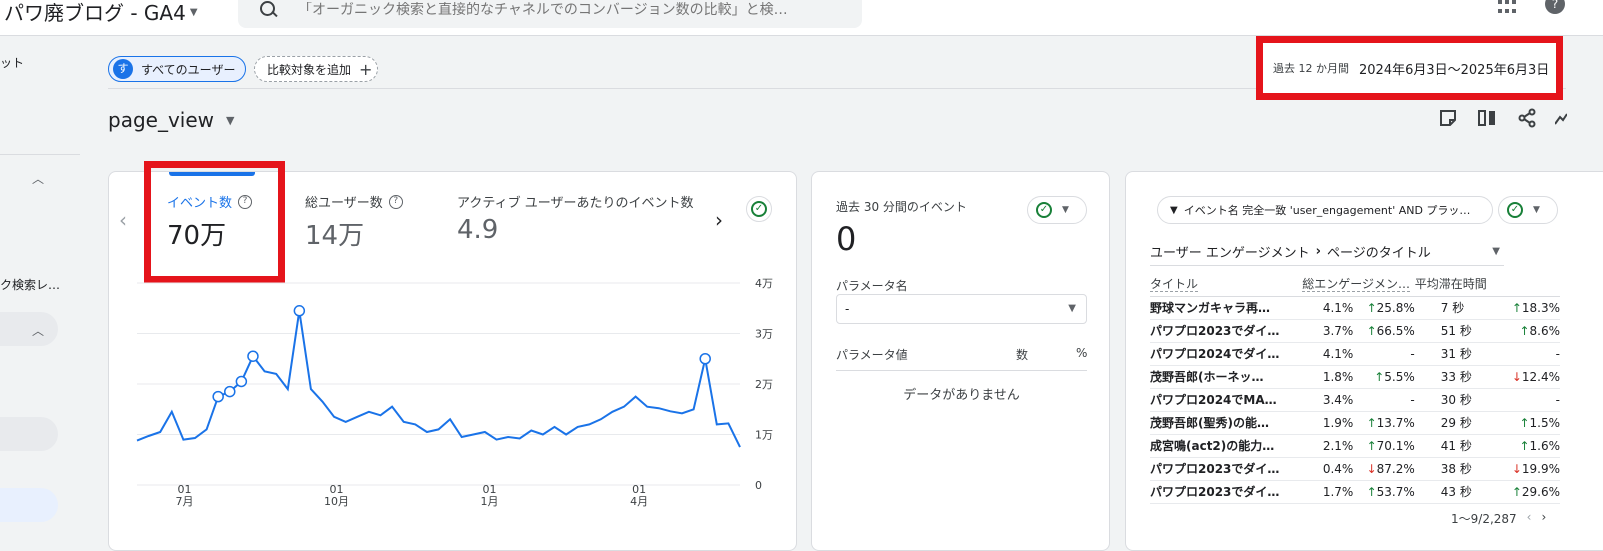  What do you see at coordinates (1022, 355) in the screenshot?
I see `count-header: 数` at bounding box center [1022, 355].